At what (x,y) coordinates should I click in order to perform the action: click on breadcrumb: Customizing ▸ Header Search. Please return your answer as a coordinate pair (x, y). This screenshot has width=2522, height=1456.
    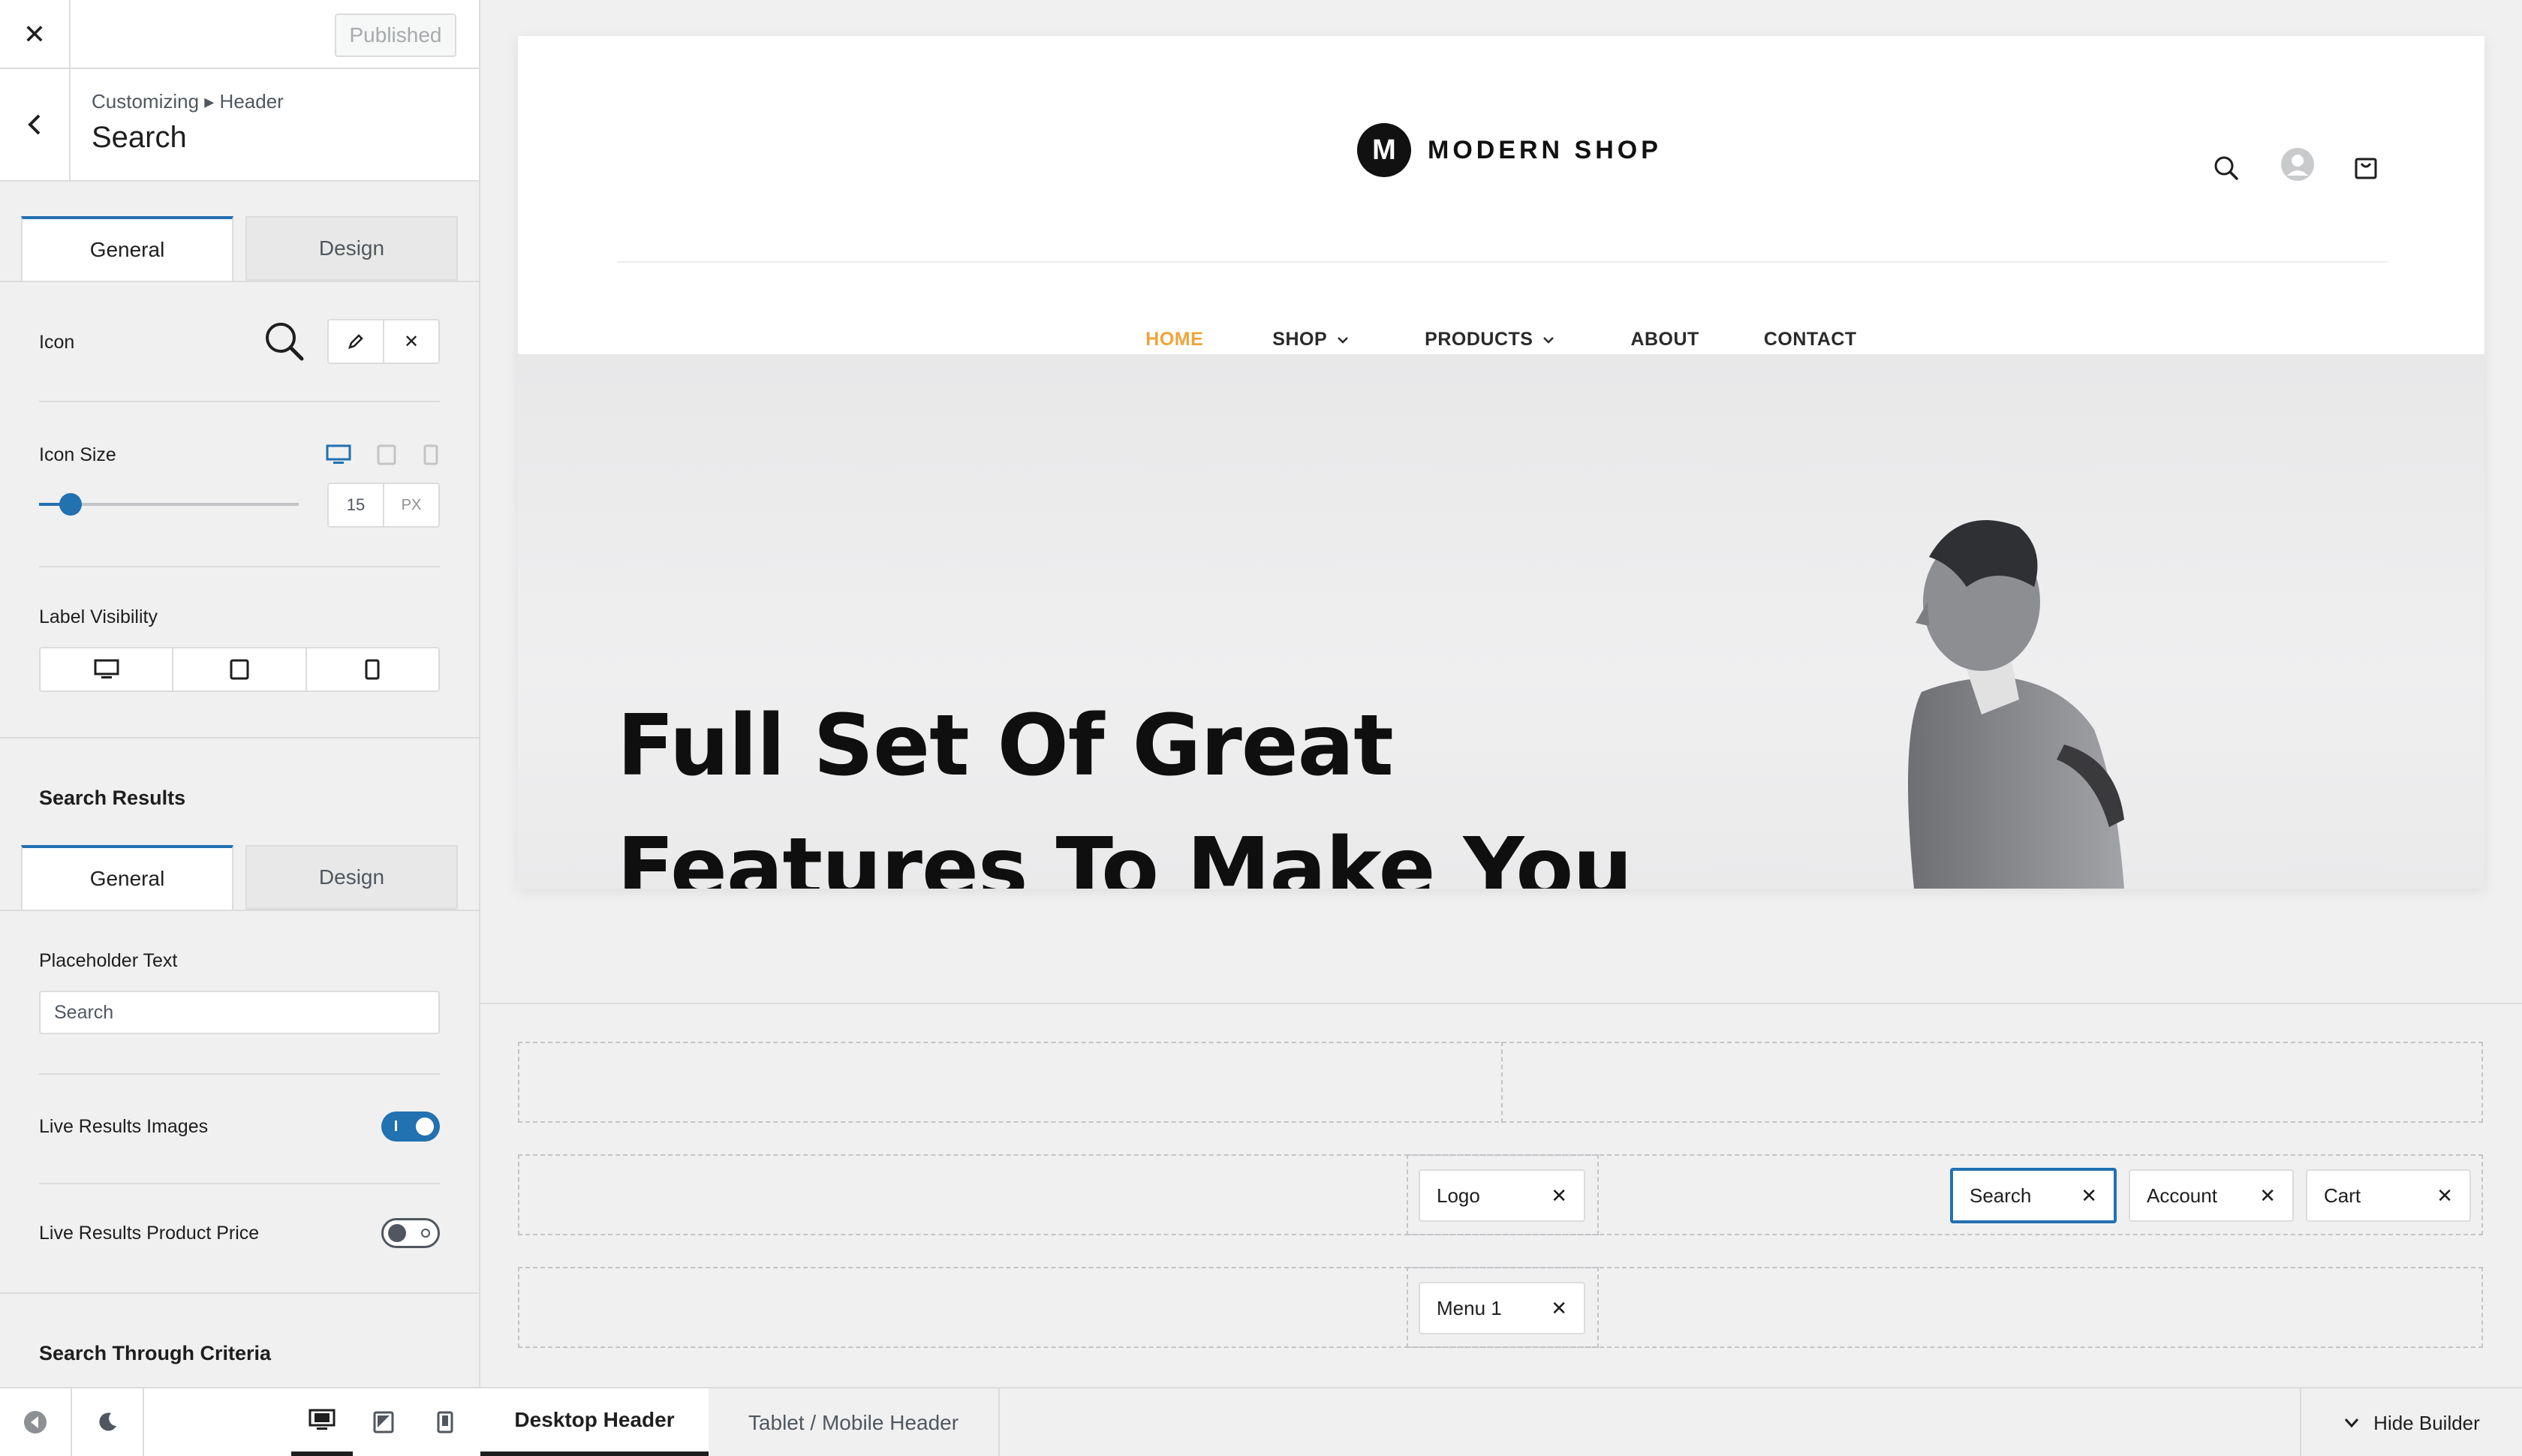
    Looking at the image, I should click on (239, 125).